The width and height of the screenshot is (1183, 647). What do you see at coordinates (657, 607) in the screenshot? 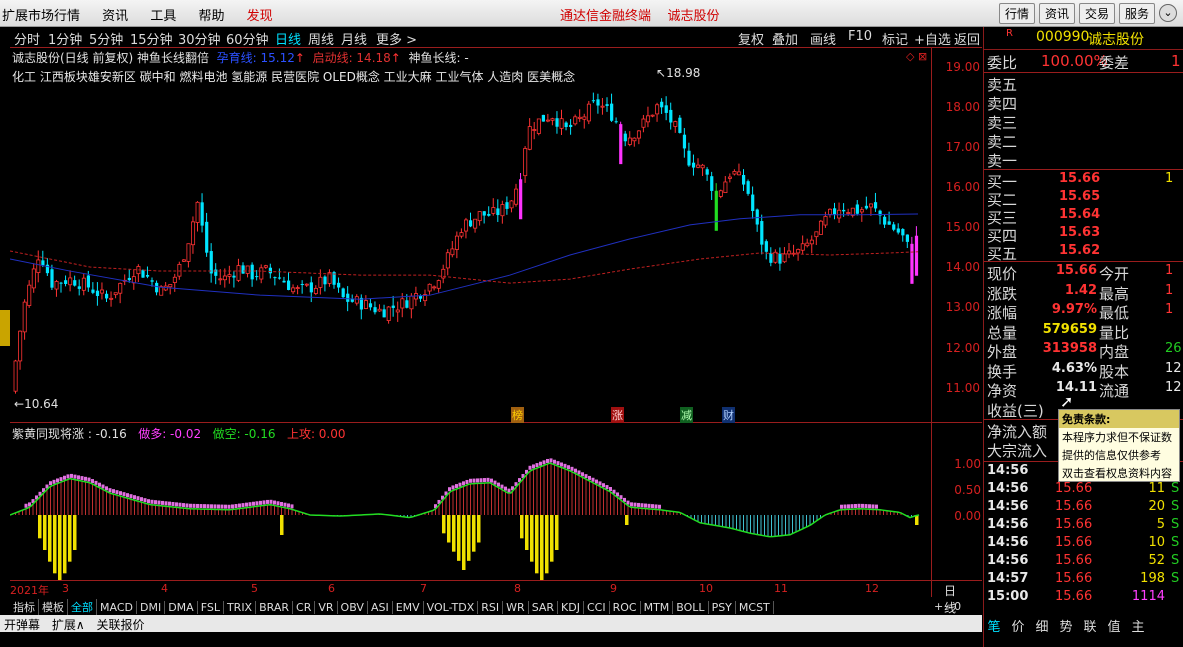
I see `indicator-tab: MTM` at bounding box center [657, 607].